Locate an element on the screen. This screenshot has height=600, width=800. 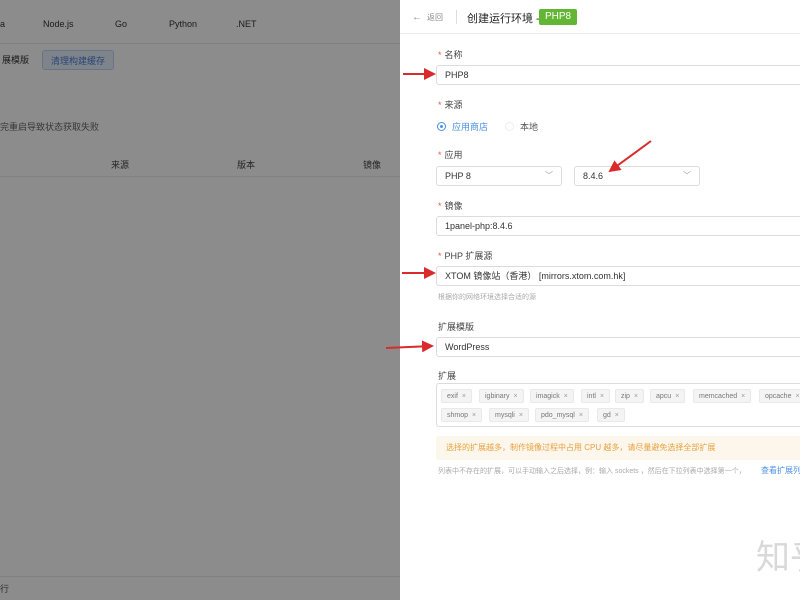
back-button: ← 返回 is located at coordinates (427, 17).